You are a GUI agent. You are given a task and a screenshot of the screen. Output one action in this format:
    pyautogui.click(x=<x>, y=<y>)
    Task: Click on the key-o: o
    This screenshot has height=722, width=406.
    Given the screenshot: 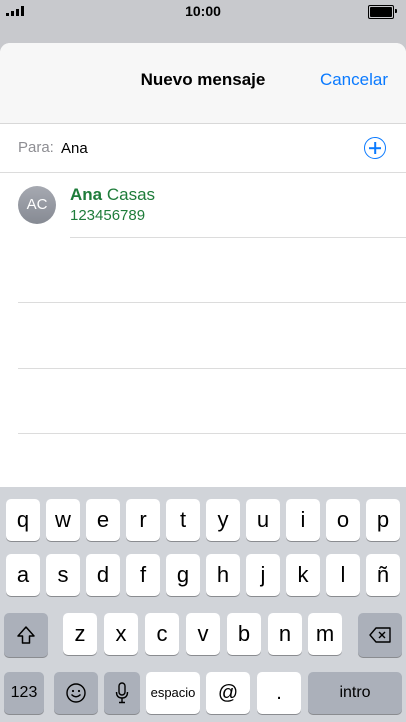 What is the action you would take?
    pyautogui.click(x=343, y=520)
    